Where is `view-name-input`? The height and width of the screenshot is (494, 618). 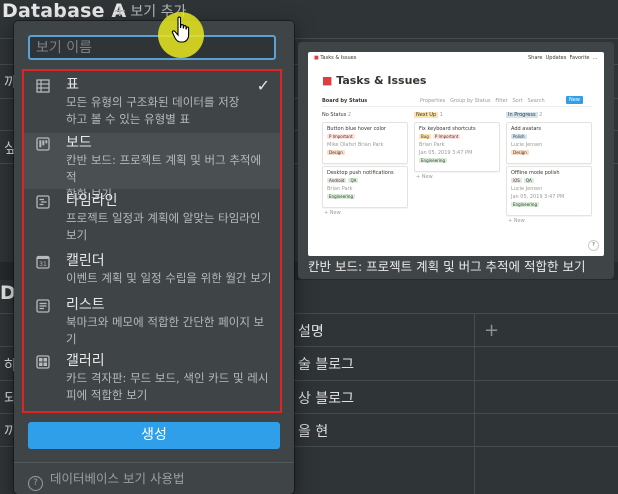
view-name-input is located at coordinates (152, 47).